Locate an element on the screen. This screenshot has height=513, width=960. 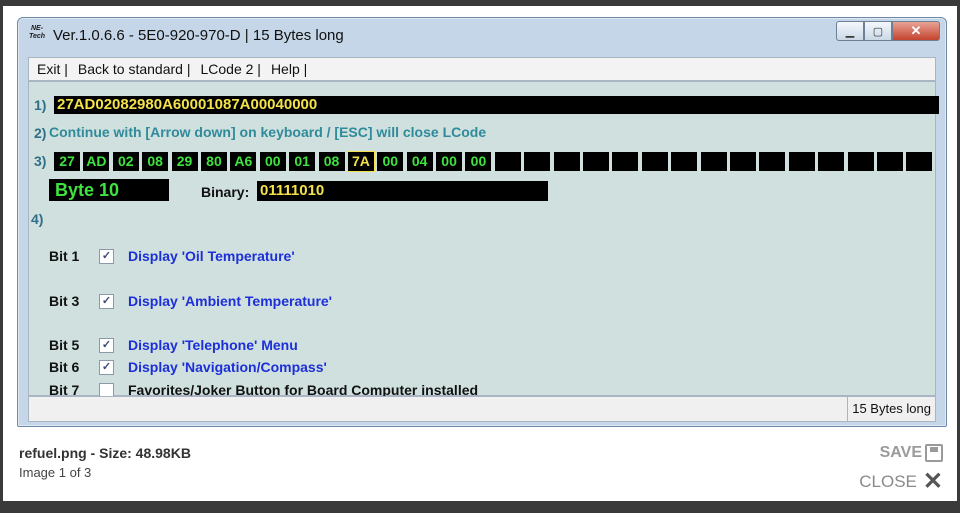
menu-lcode2: LCode 2 | is located at coordinates (230, 69).